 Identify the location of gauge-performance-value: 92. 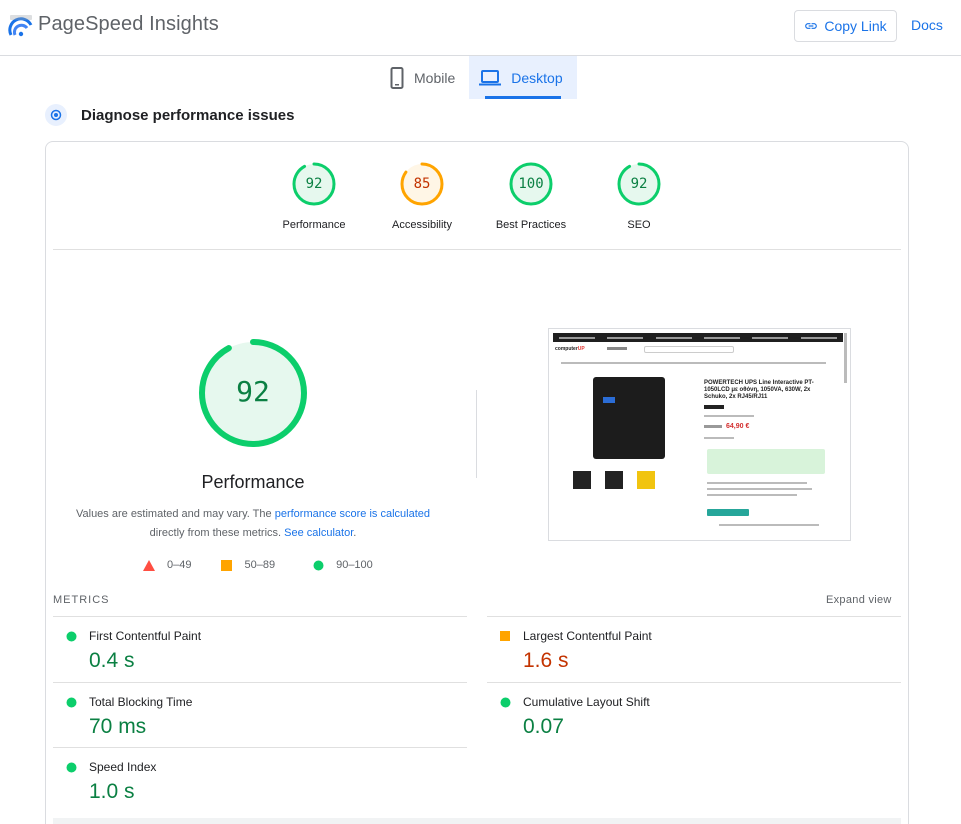
(314, 184).